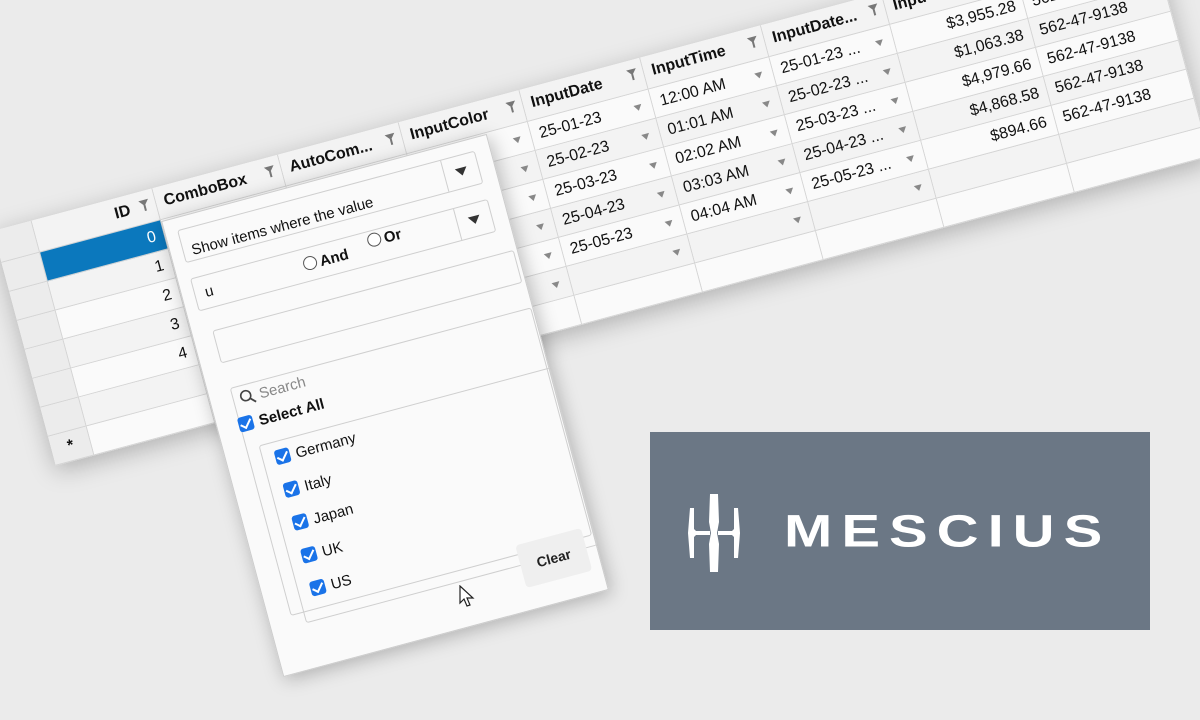 The image size is (1200, 720). Describe the element at coordinates (159, 266) in the screenshot. I see `cell-value: 1` at that location.